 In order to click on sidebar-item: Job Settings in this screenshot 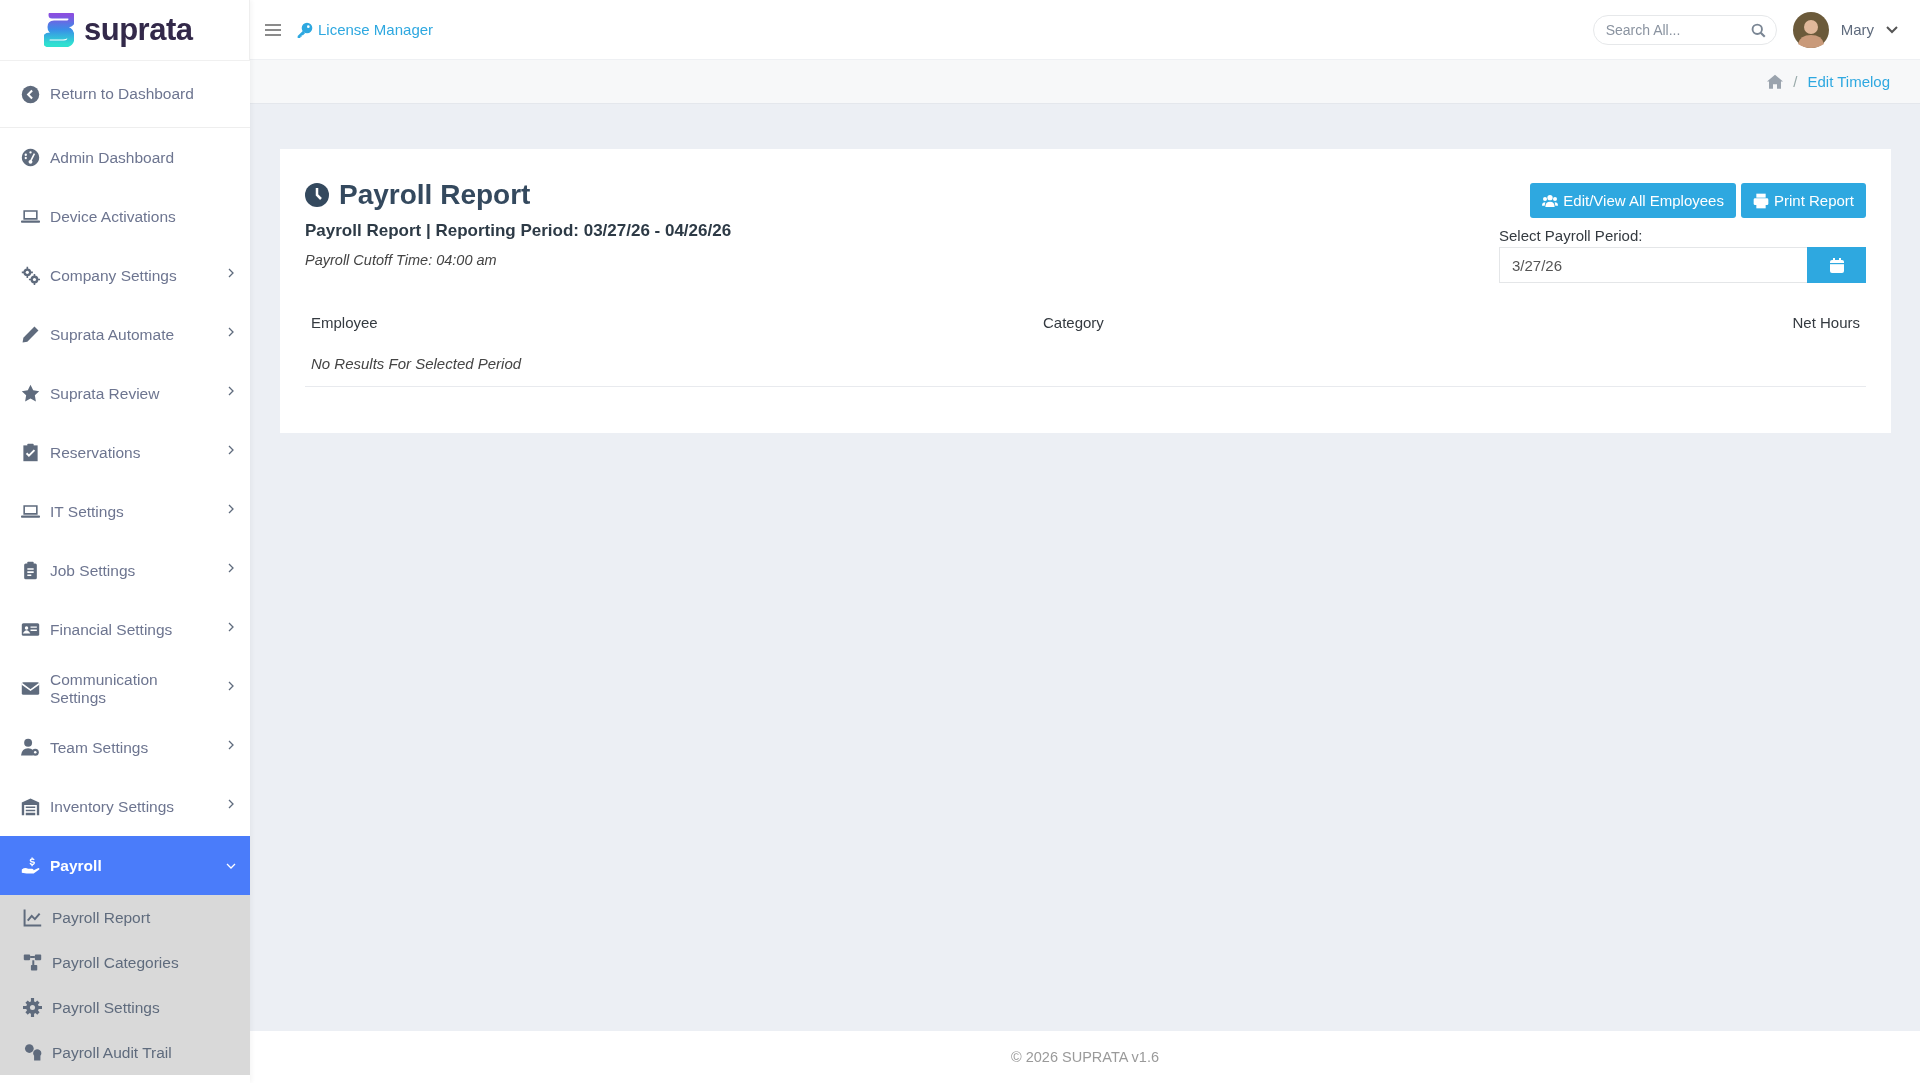, I will do `click(125, 570)`.